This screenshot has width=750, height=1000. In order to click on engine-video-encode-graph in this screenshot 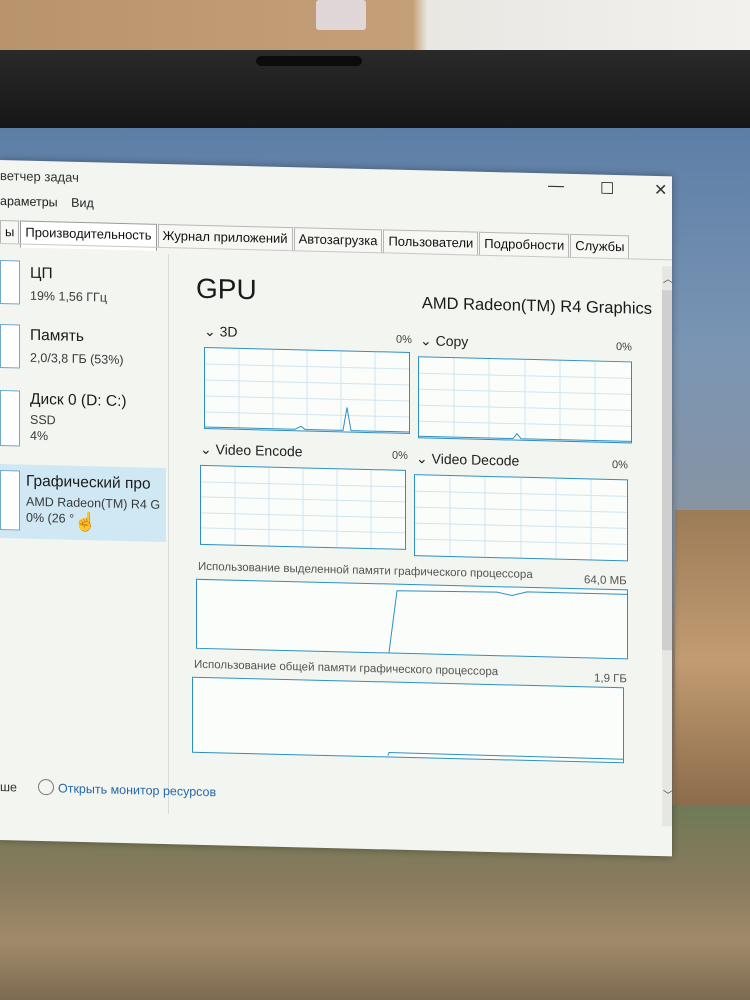, I will do `click(303, 507)`.